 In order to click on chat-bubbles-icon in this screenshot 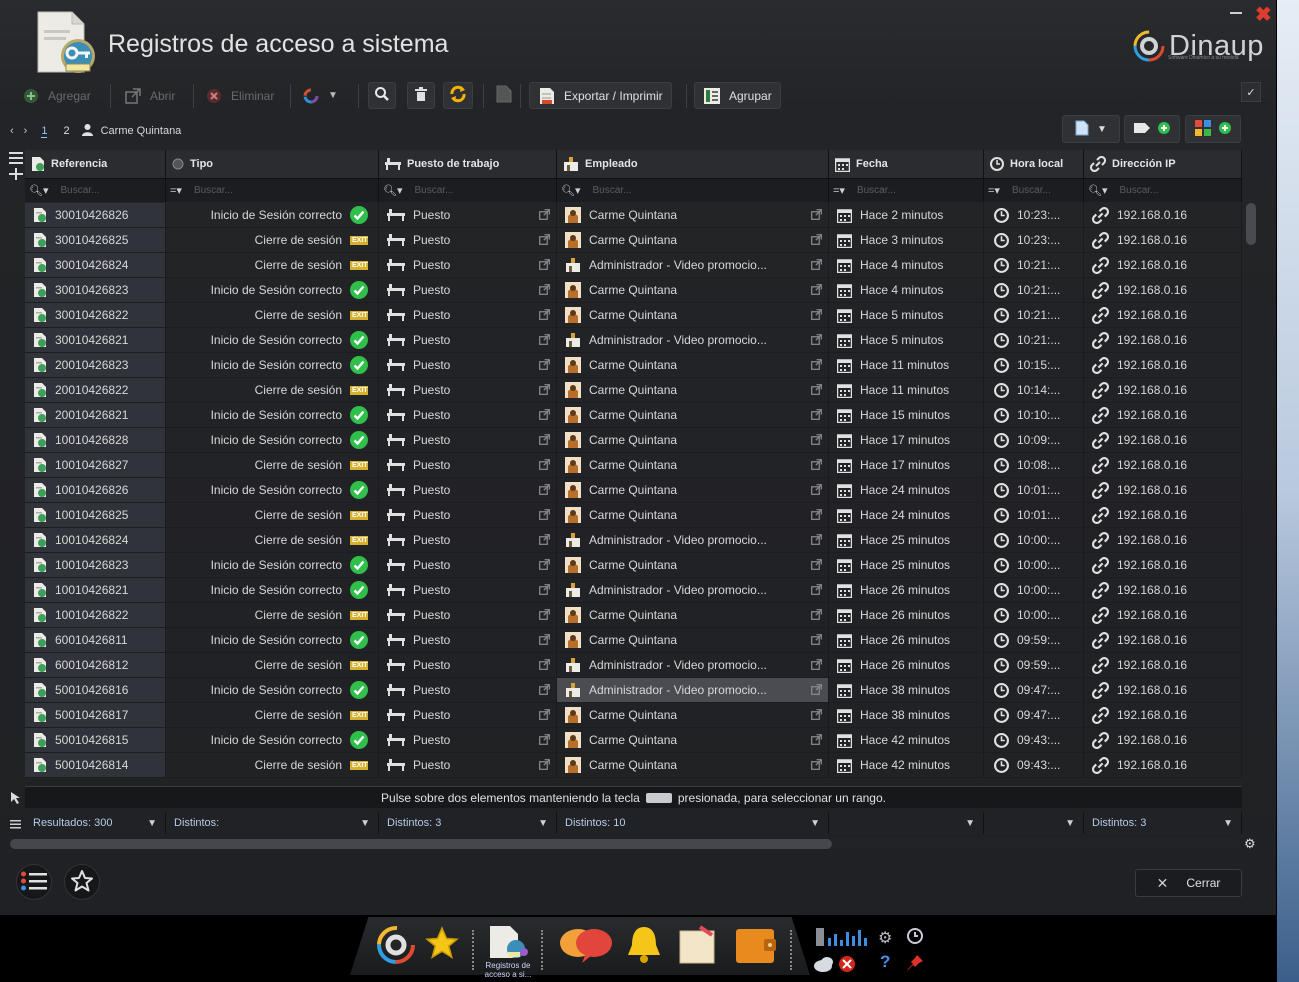, I will do `click(586, 945)`.